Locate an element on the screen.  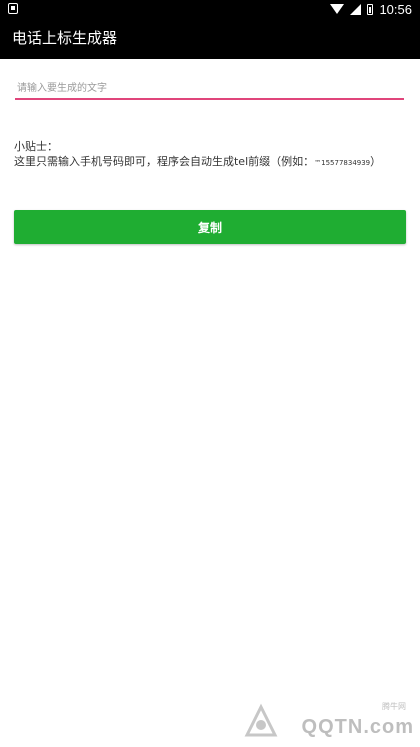
tips-text: 这里只需输入手机号码即可，程序会自动生成tel前缀（例如： is located at coordinates (164, 161).